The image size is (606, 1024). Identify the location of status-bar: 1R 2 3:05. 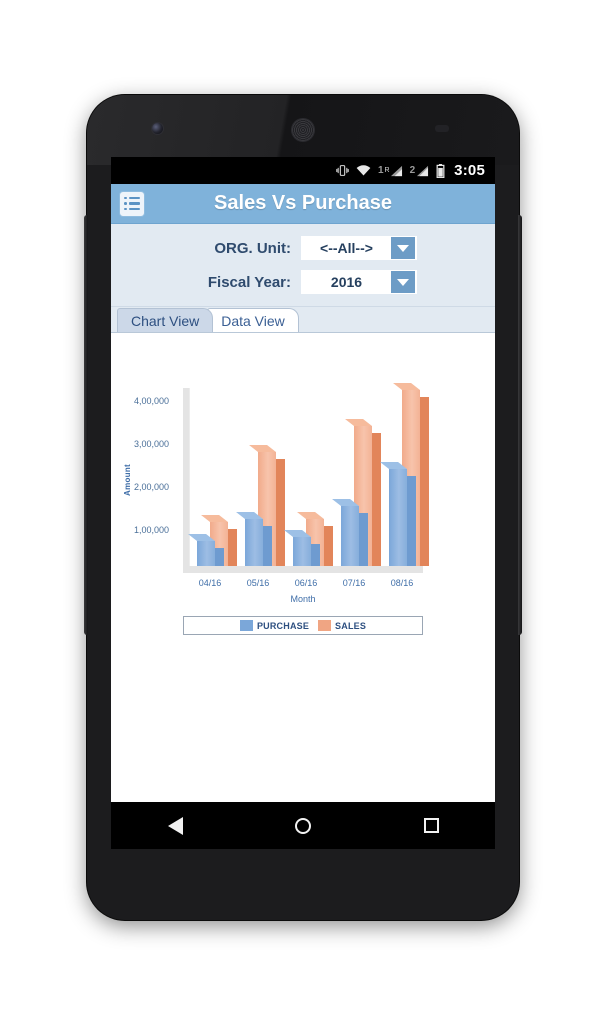
(303, 170).